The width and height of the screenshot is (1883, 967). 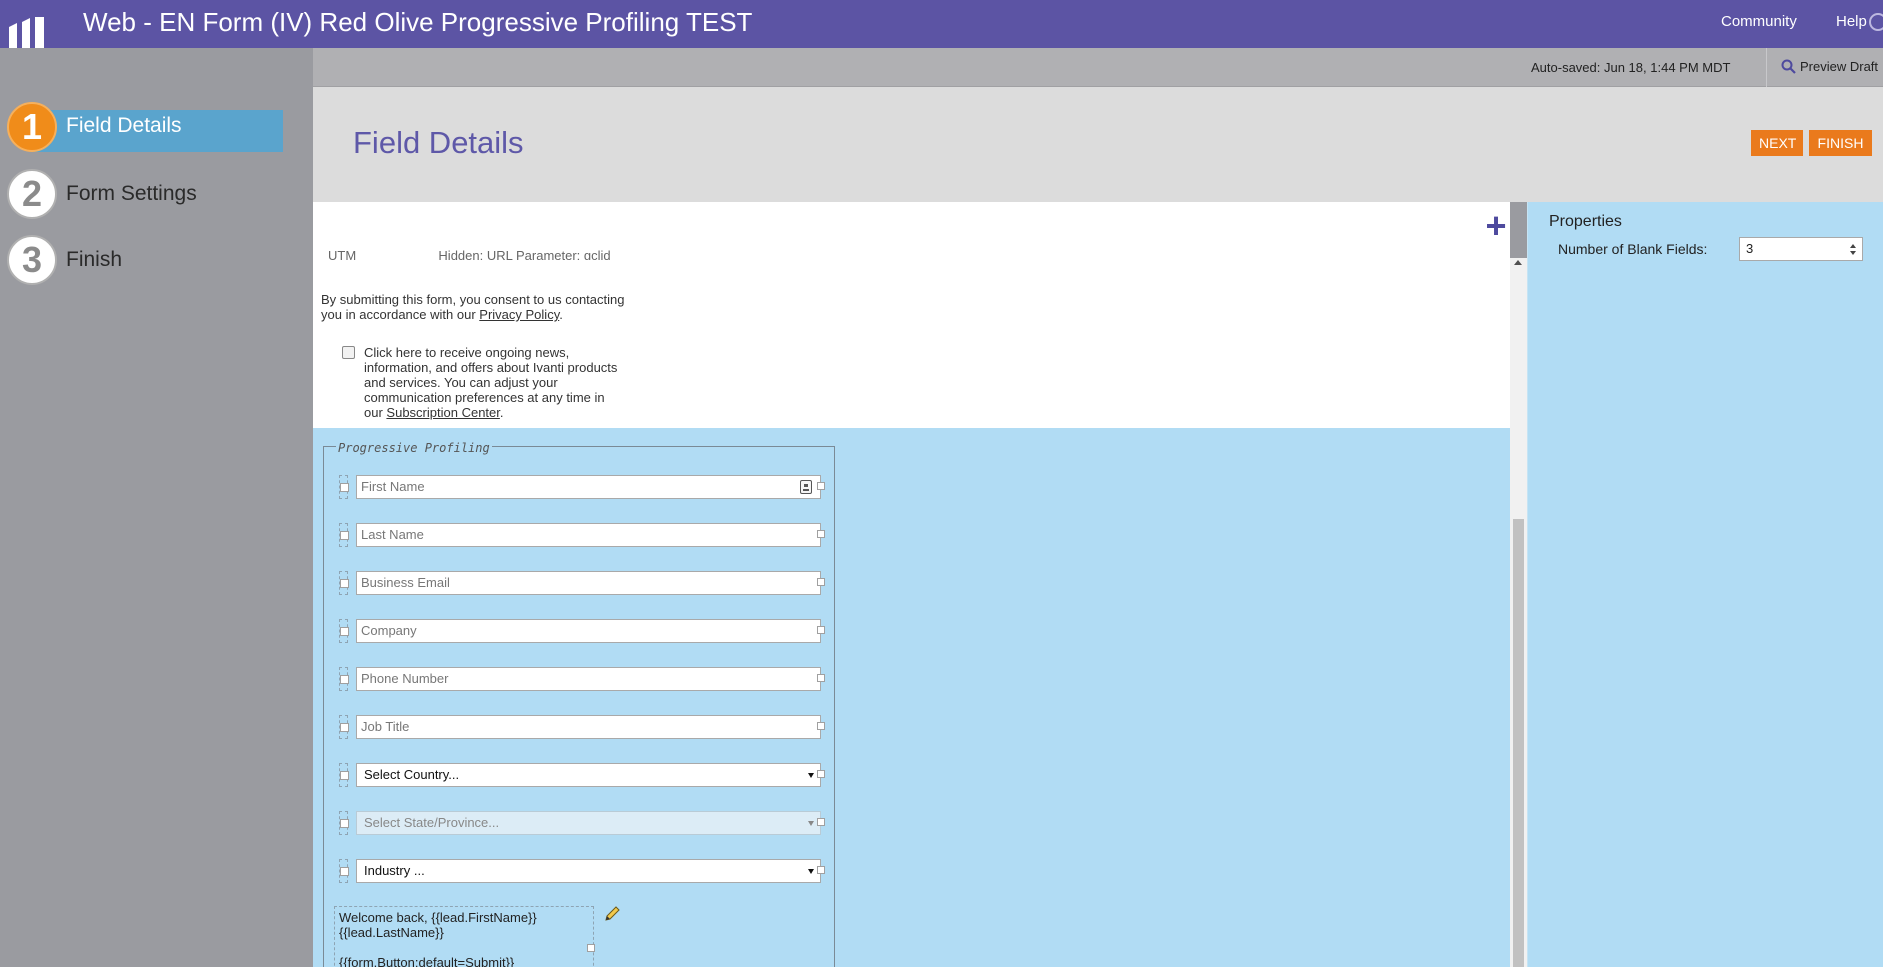 What do you see at coordinates (1585, 221) in the screenshot?
I see `properties-title: Properties` at bounding box center [1585, 221].